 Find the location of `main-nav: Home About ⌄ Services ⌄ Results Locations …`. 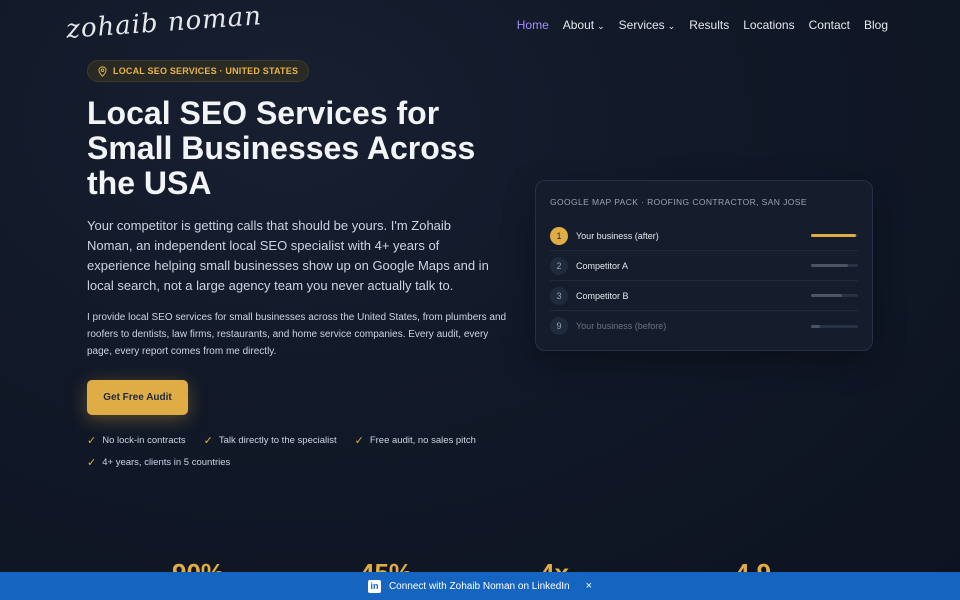

main-nav: Home About ⌄ Services ⌄ Results Locations … is located at coordinates (695, 25).